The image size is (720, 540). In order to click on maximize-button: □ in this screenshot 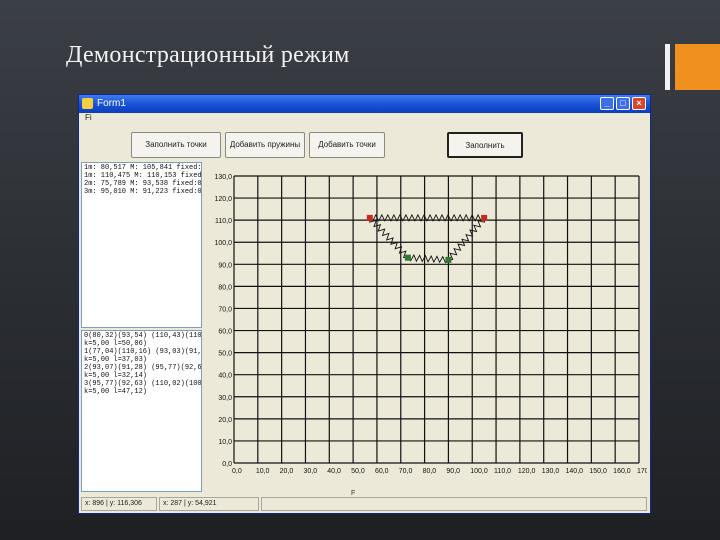, I will do `click(623, 103)`.